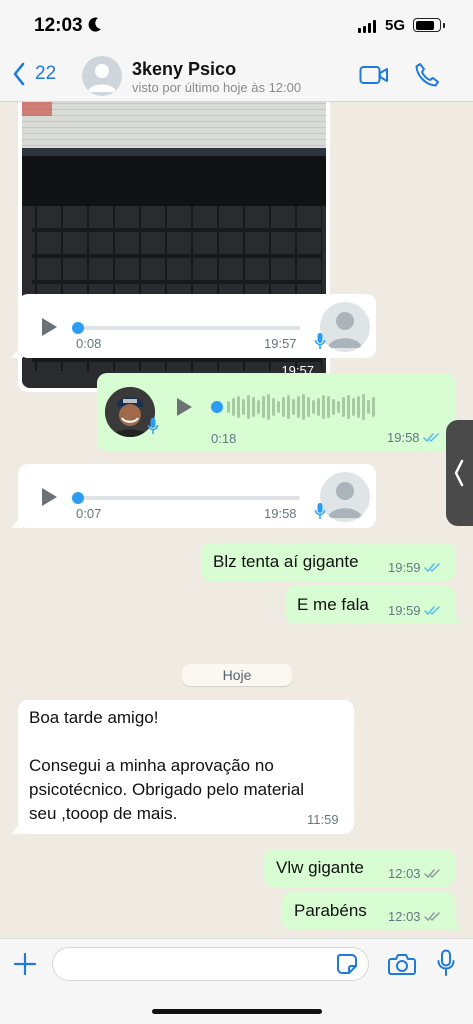 Image resolution: width=473 pixels, height=1024 pixels. Describe the element at coordinates (367, 26) in the screenshot. I see `signal-icon` at that location.